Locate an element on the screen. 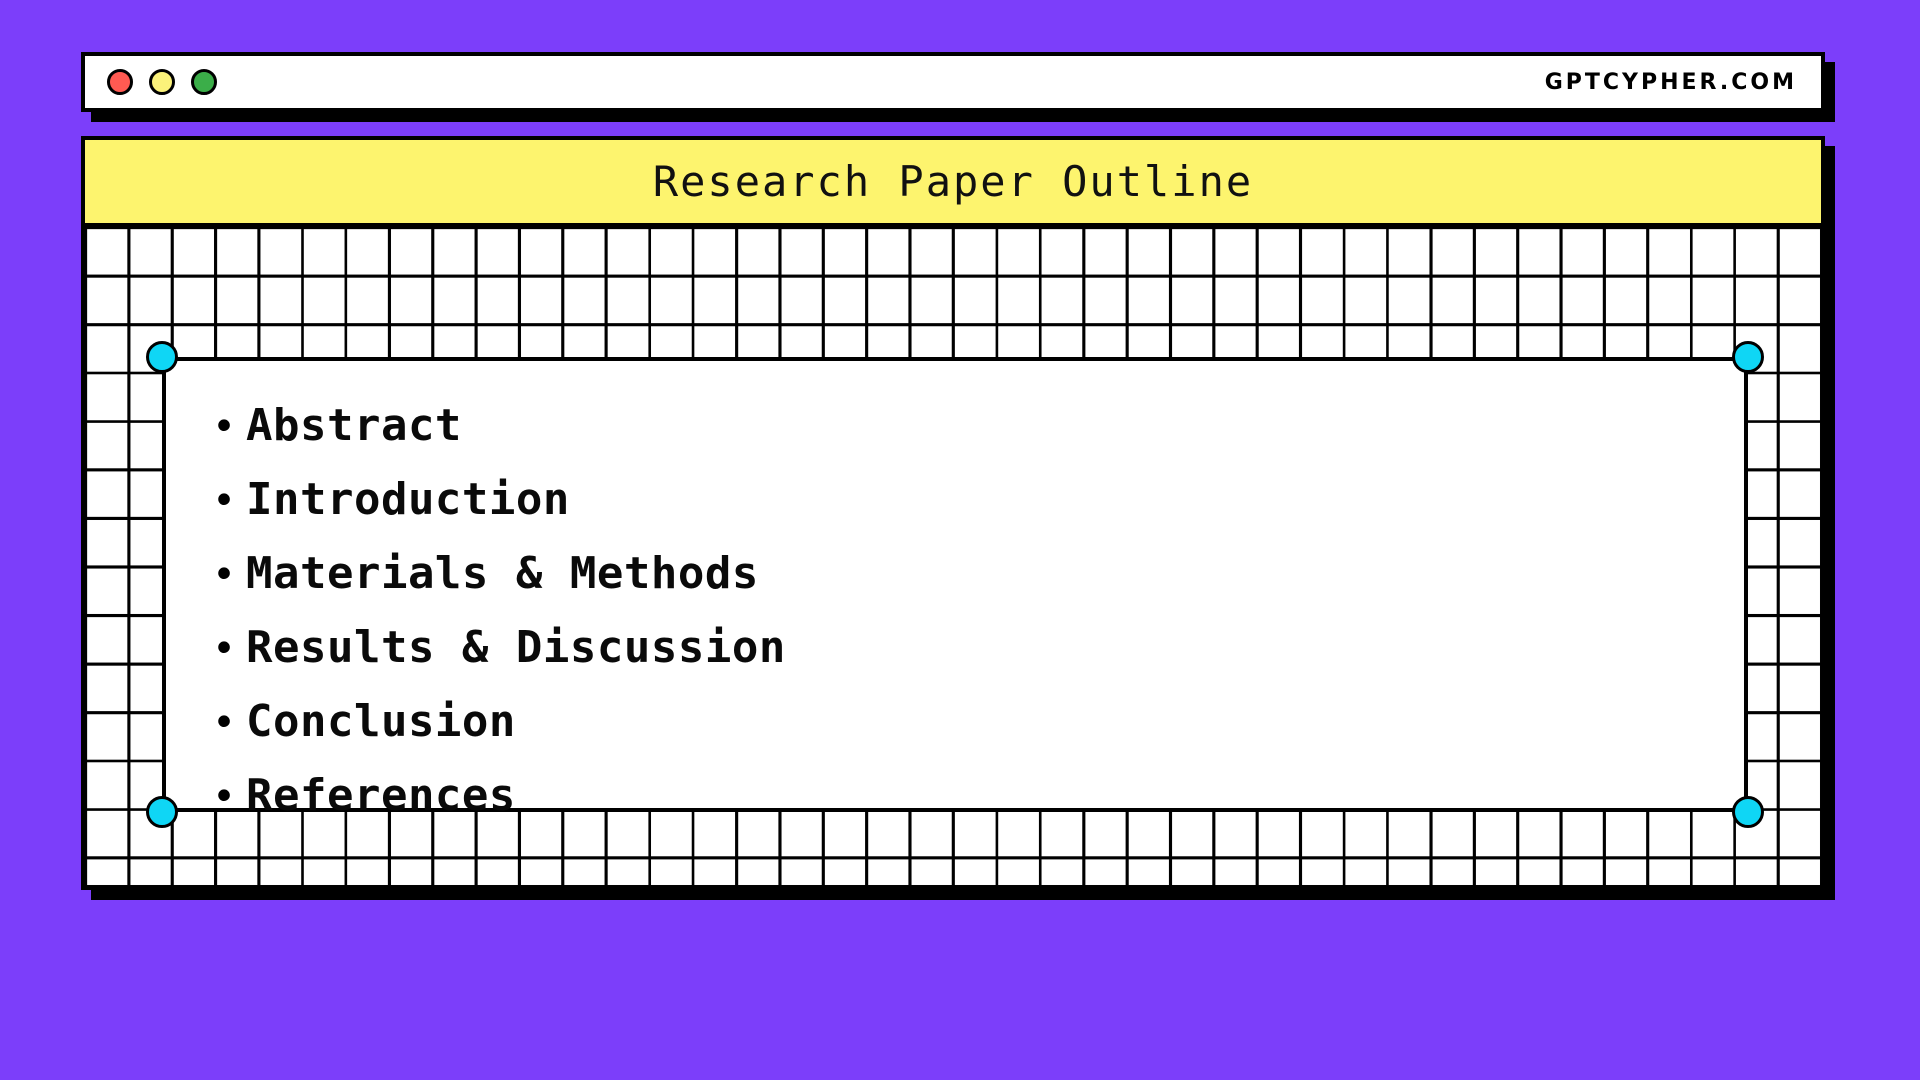 The height and width of the screenshot is (1080, 1920). list-item: • Results & Discussion is located at coordinates (958, 648).